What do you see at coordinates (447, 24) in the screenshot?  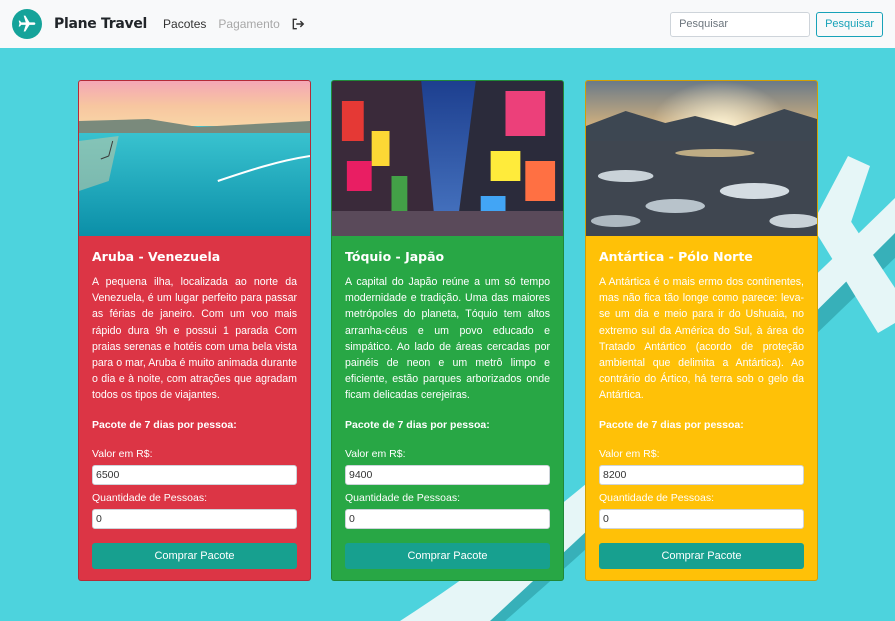 I see `navbar: Plane Travel Pacotes Pagamento Pesquisar` at bounding box center [447, 24].